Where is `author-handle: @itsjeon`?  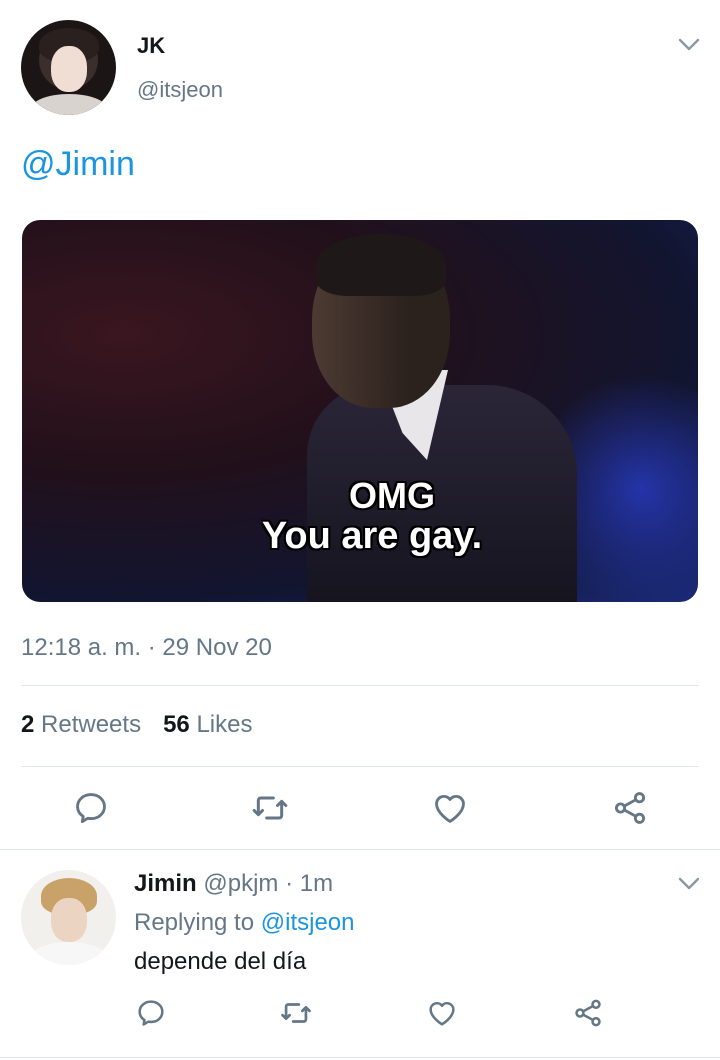 author-handle: @itsjeon is located at coordinates (180, 90).